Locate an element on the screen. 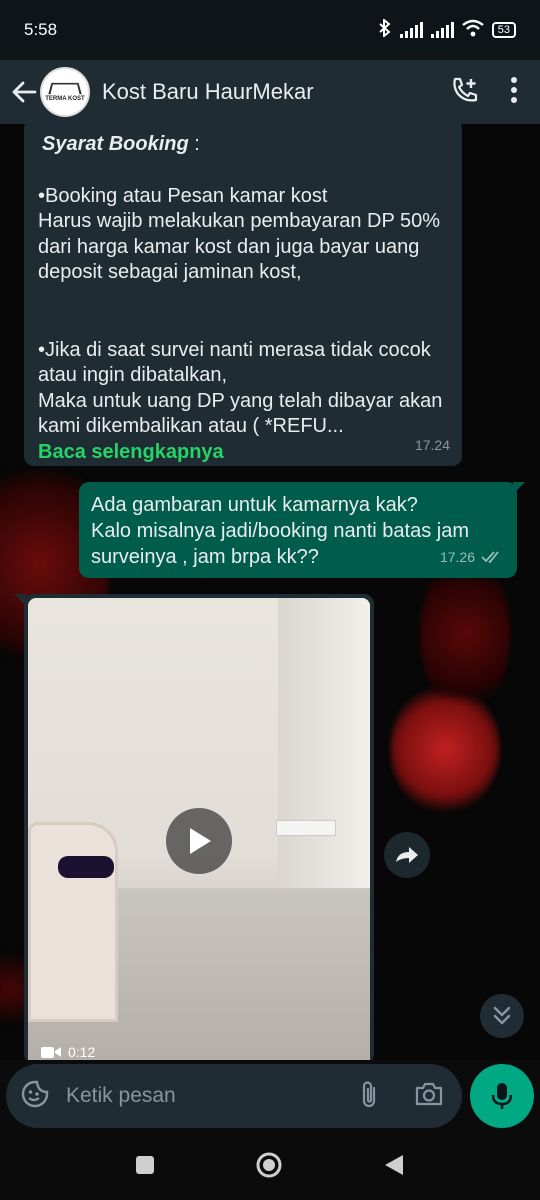  signal-icon is located at coordinates (411, 30).